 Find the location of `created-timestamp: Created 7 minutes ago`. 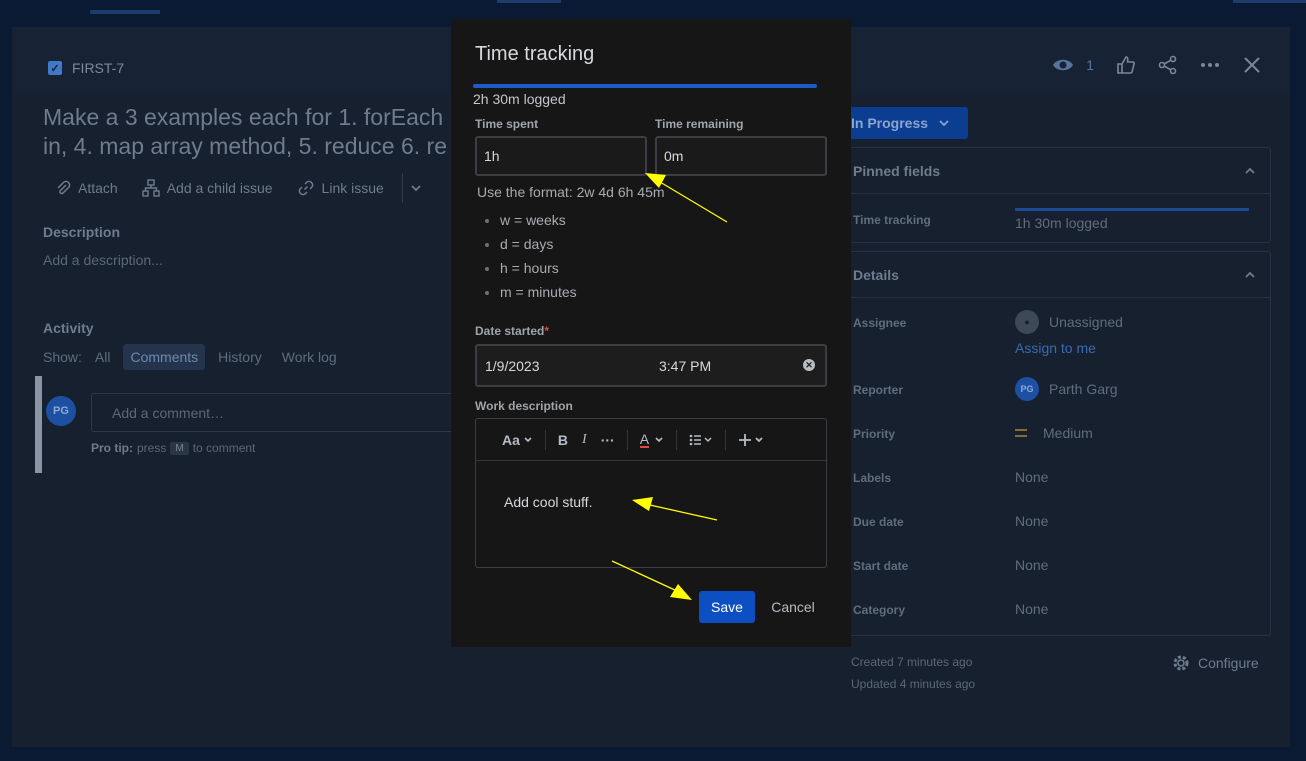

created-timestamp: Created 7 minutes ago is located at coordinates (912, 662).